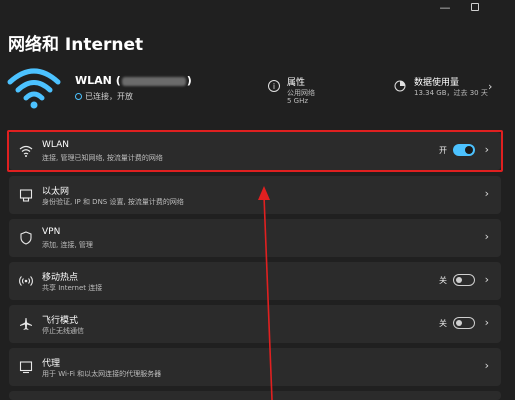 The height and width of the screenshot is (400, 515). Describe the element at coordinates (255, 195) in the screenshot. I see `settings-item-ethernet: 以太网 身份验证, IP 和 DNS 设置, 按流量计费的网络 ›` at that location.